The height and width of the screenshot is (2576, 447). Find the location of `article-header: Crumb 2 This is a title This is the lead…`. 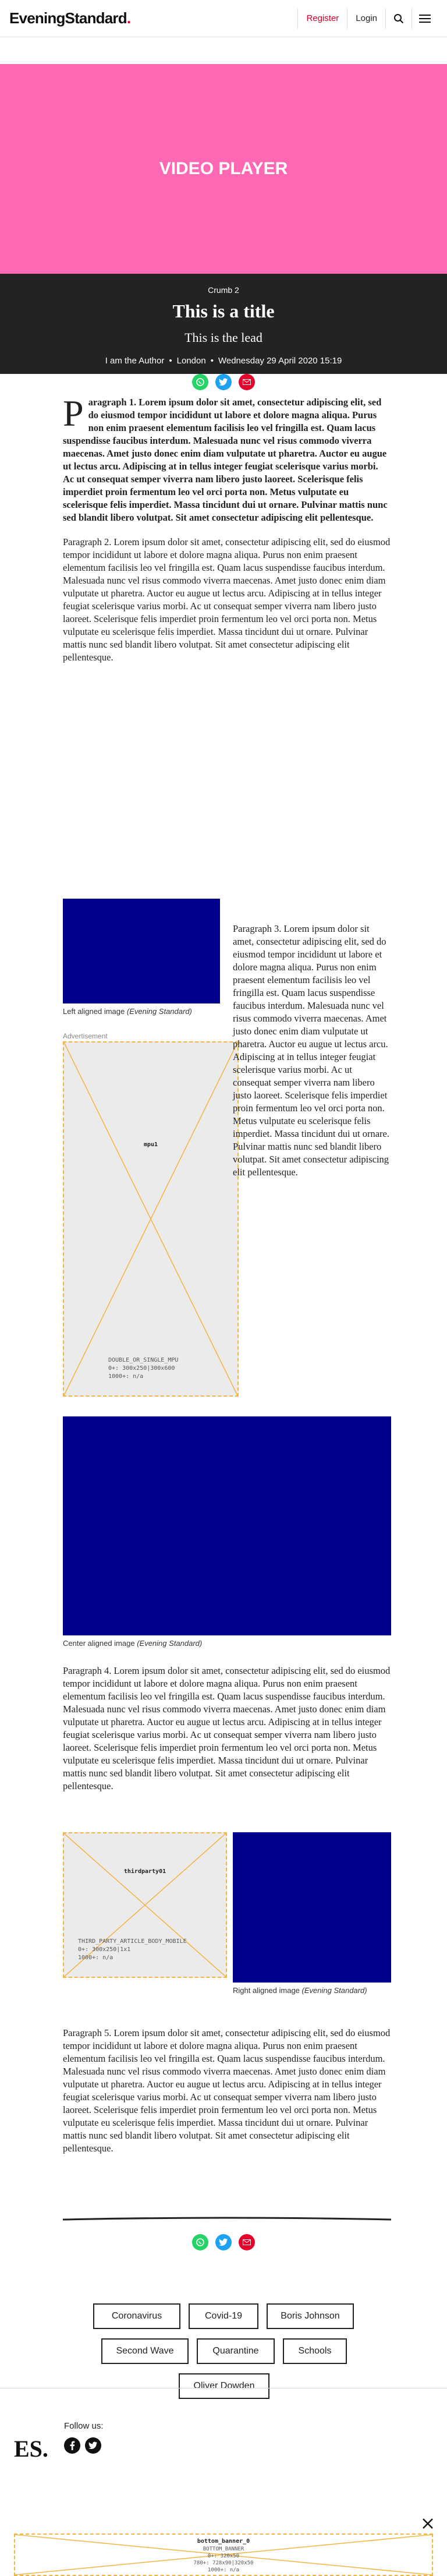

article-header: Crumb 2 This is a title This is the lead… is located at coordinates (223, 332).